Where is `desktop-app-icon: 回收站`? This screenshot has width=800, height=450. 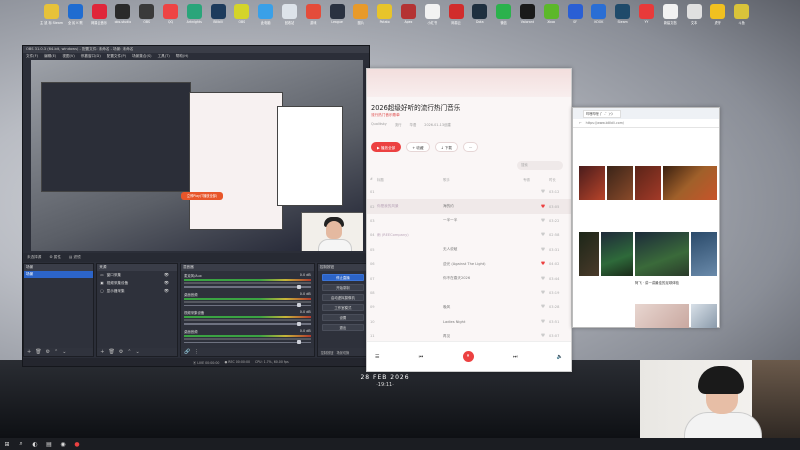
desktop-app-icon: 回收站 is located at coordinates (289, 18).